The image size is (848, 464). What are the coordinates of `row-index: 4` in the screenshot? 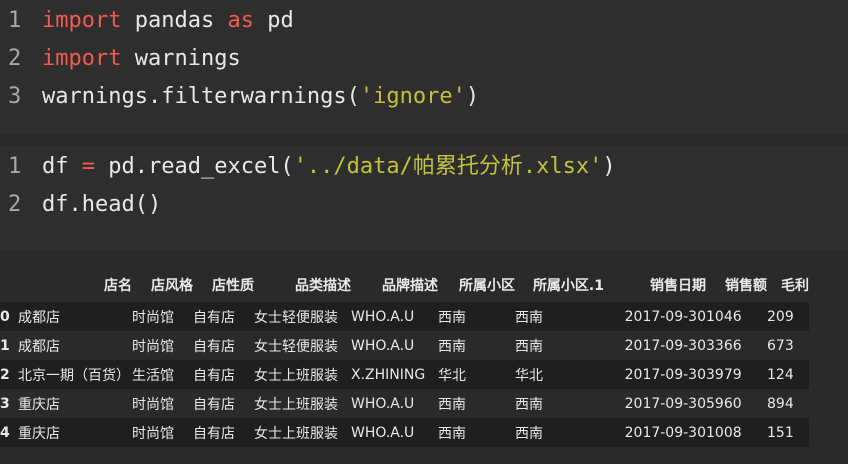 It's located at (5, 432).